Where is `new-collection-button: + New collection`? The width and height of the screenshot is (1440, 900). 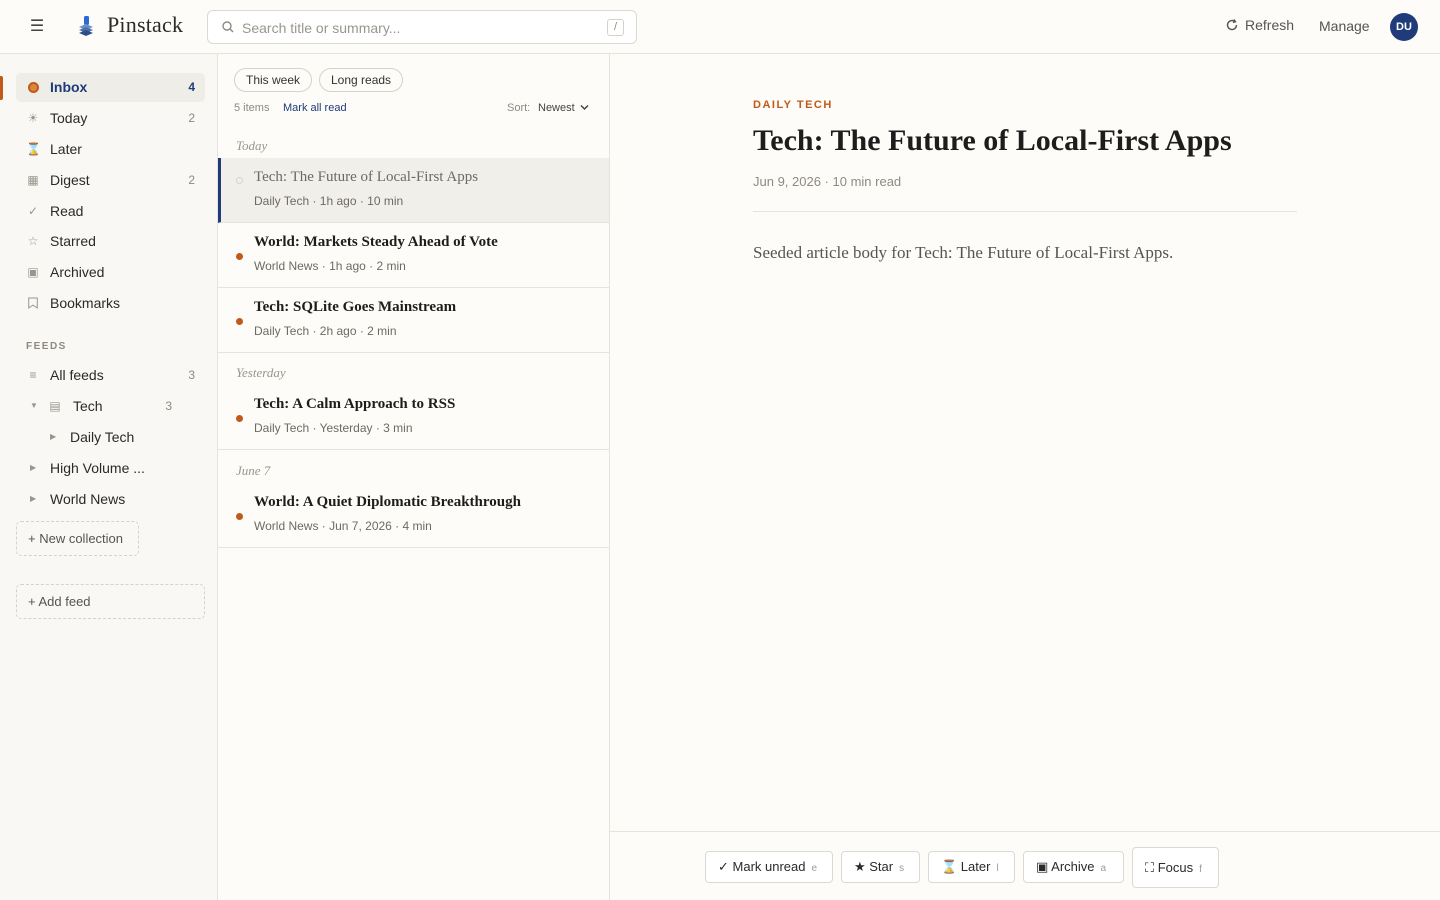
new-collection-button: + New collection is located at coordinates (77, 538).